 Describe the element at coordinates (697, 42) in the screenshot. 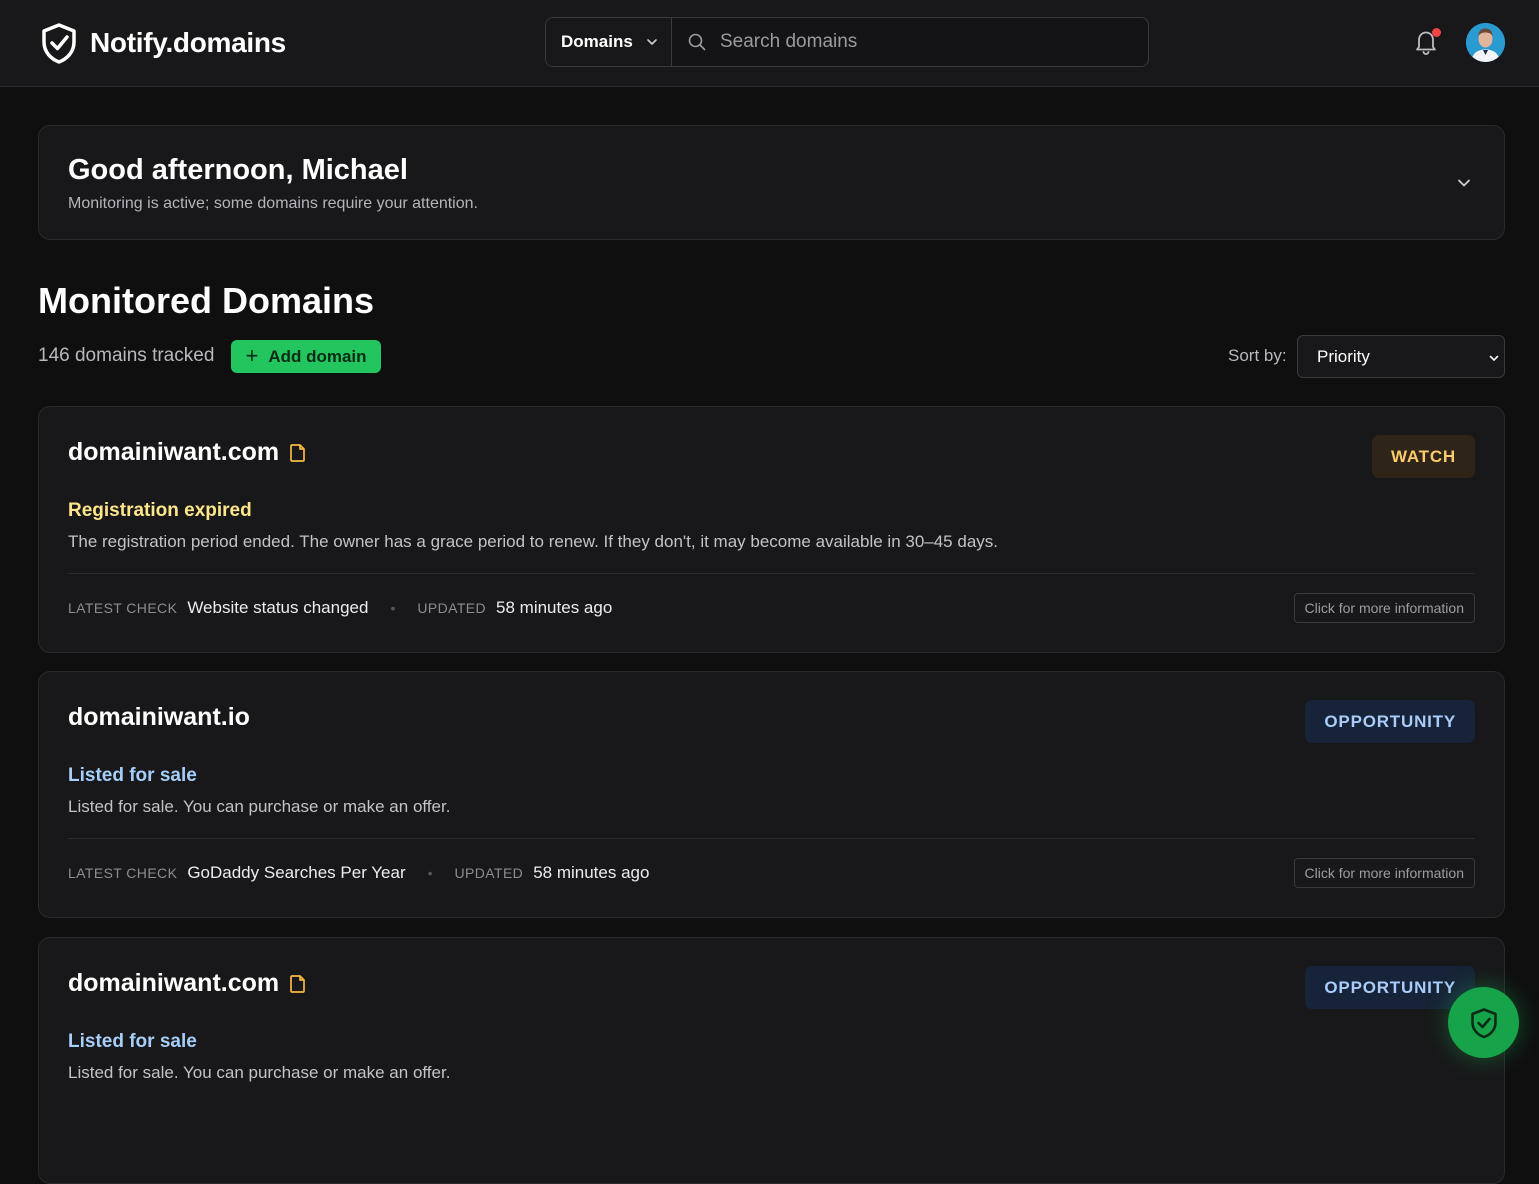

I see `search-icon` at that location.